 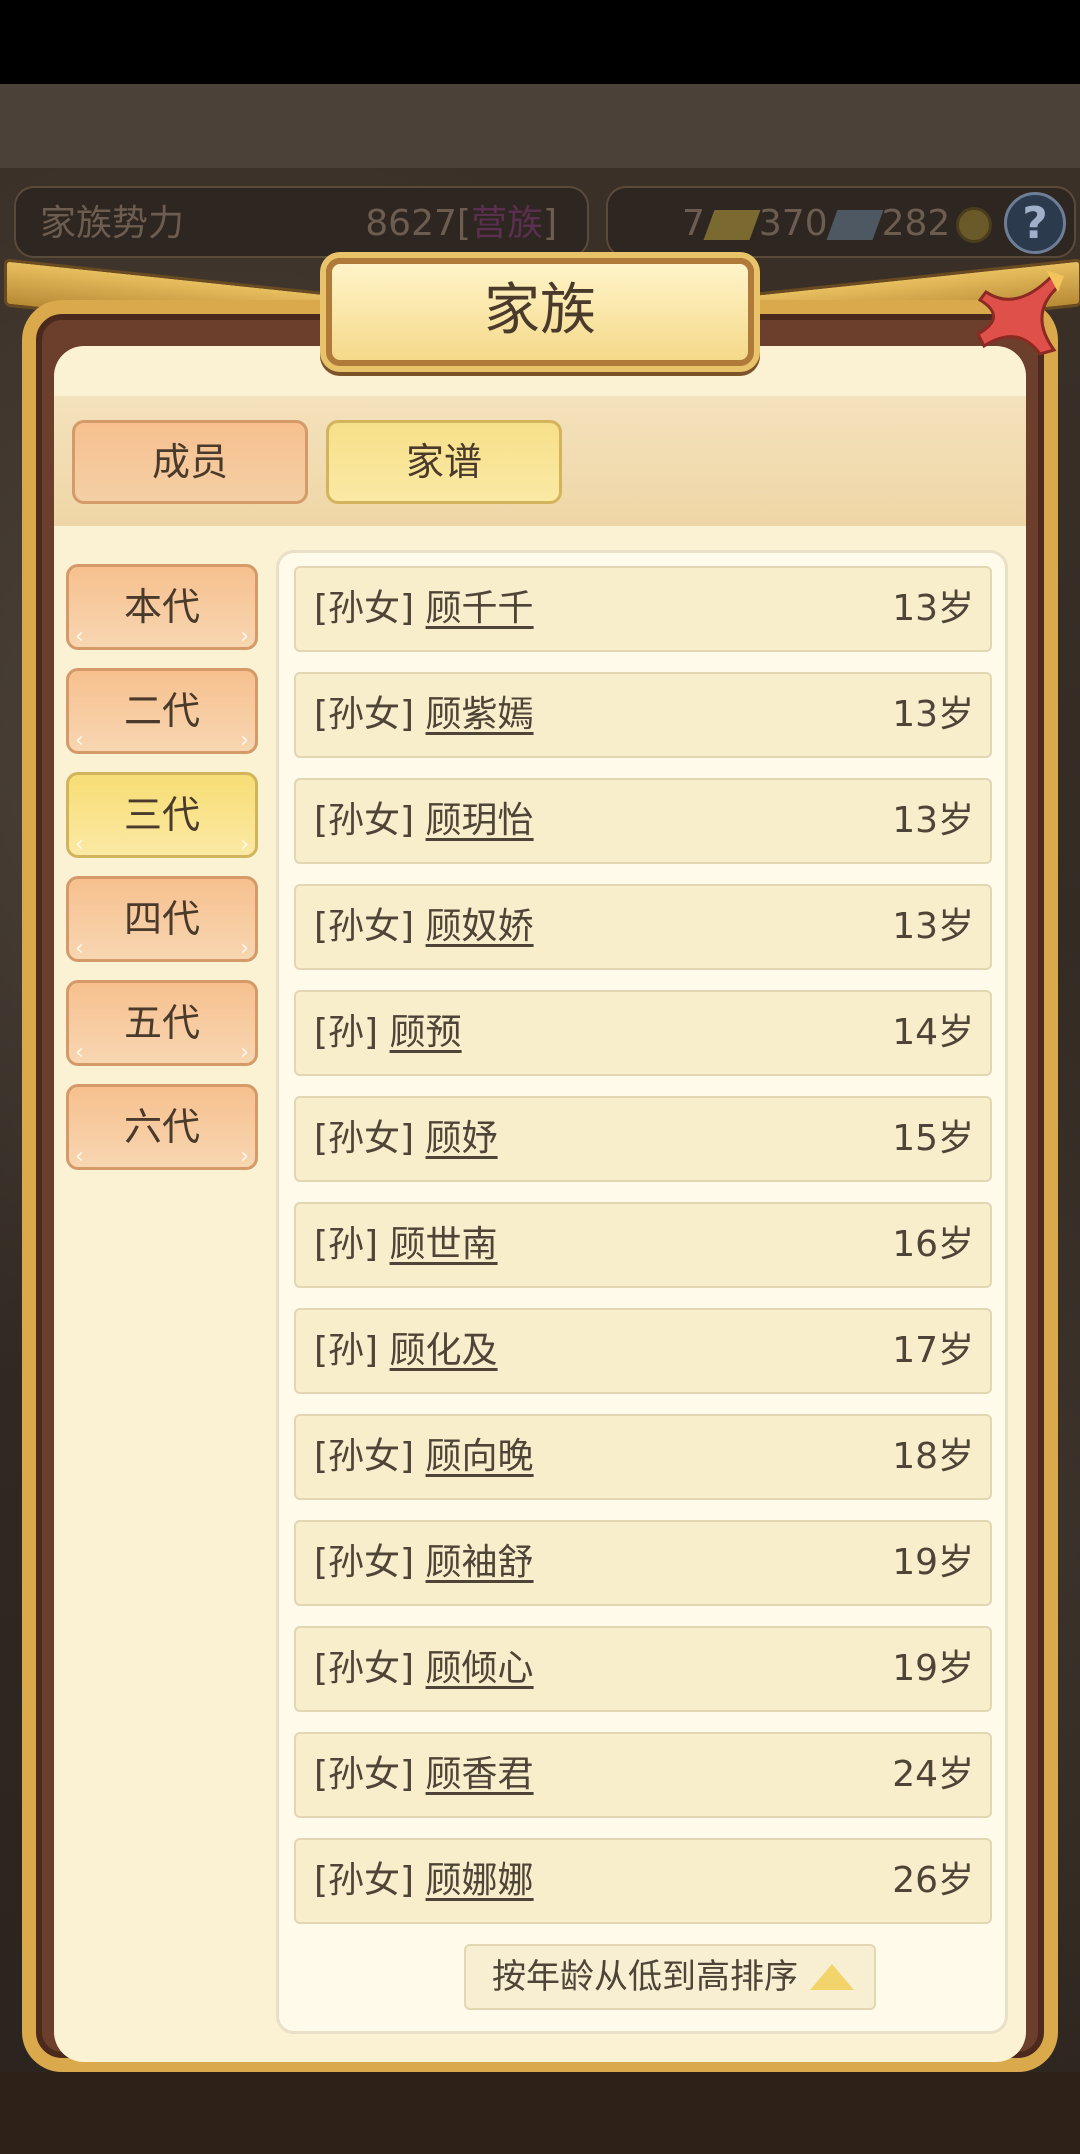 I want to click on family-power-value: 8627, so click(x=411, y=223).